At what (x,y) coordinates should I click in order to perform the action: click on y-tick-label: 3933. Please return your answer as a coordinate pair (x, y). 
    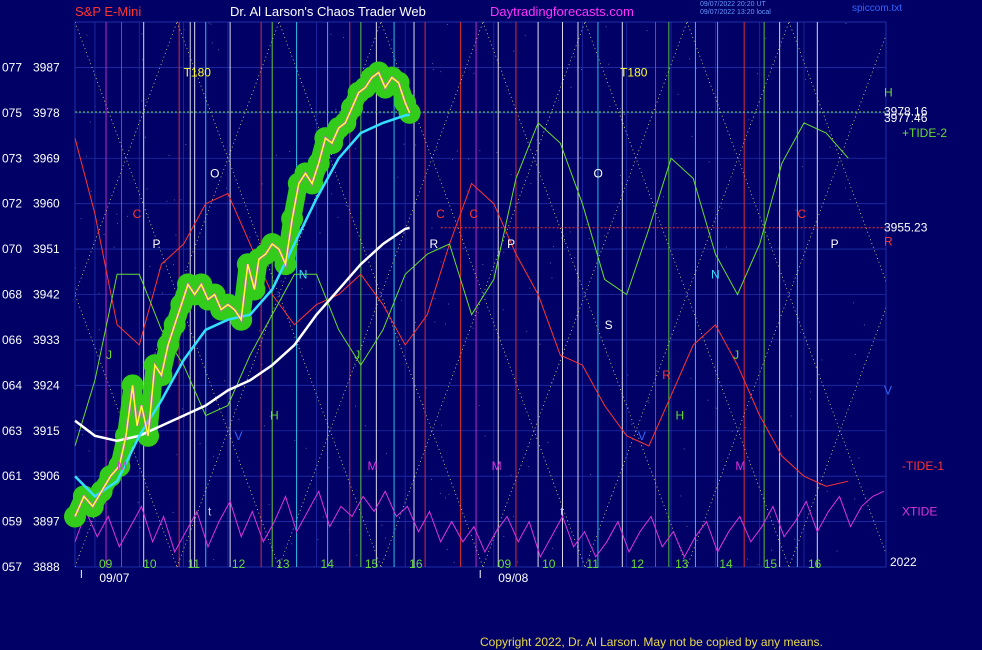
    Looking at the image, I should click on (46, 340).